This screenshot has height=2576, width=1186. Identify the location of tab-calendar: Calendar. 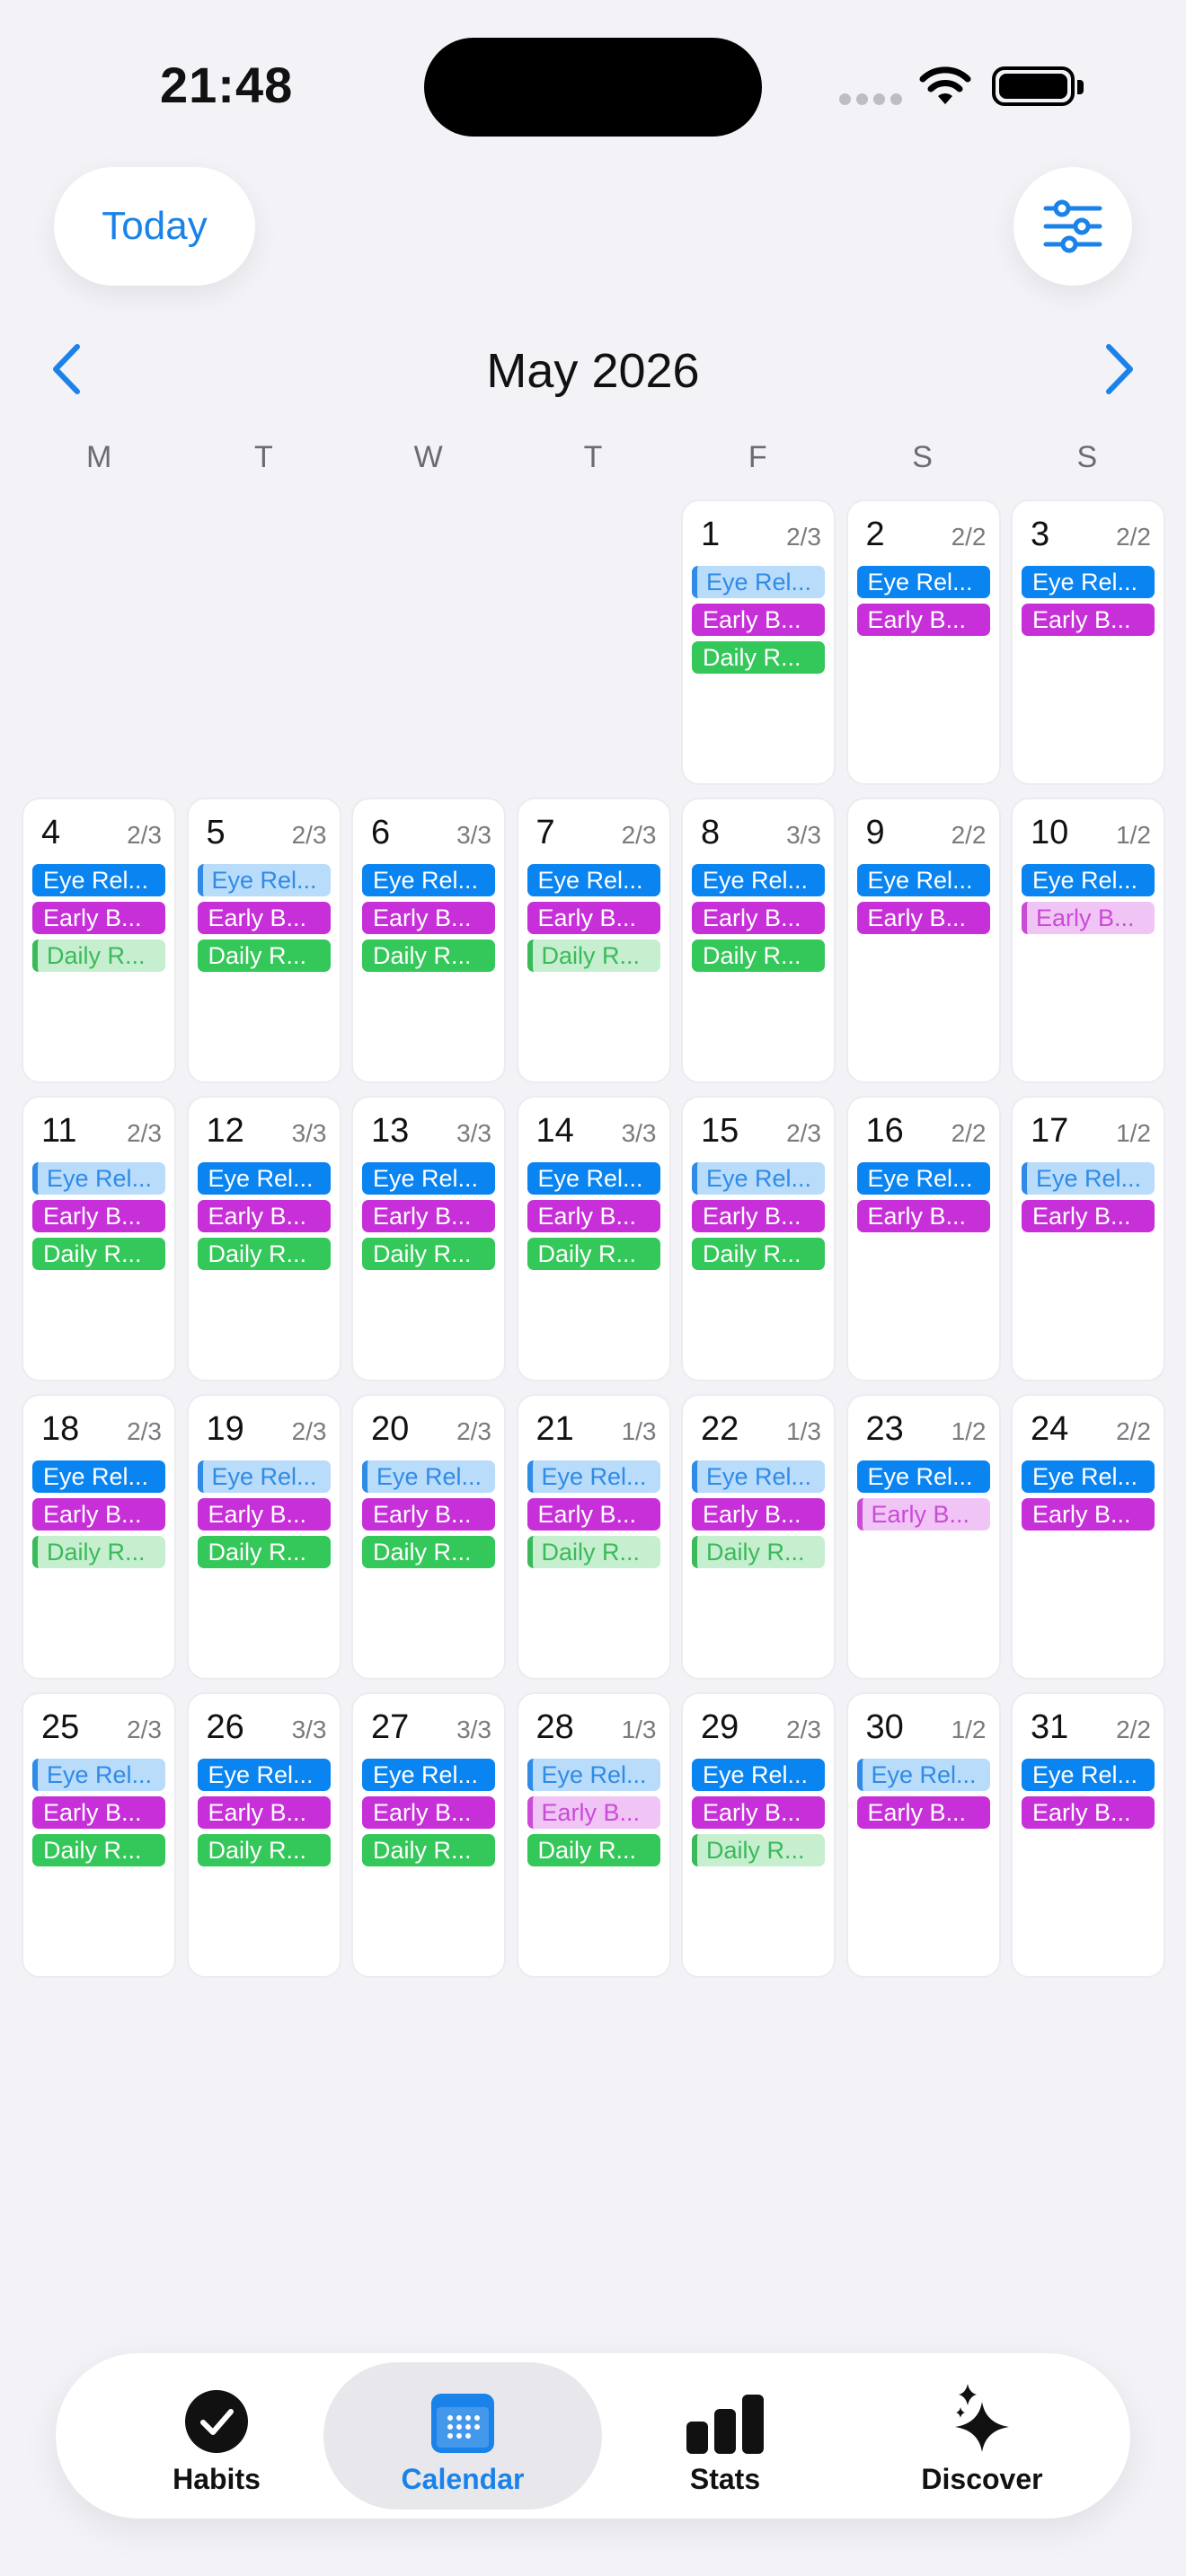
(462, 2436).